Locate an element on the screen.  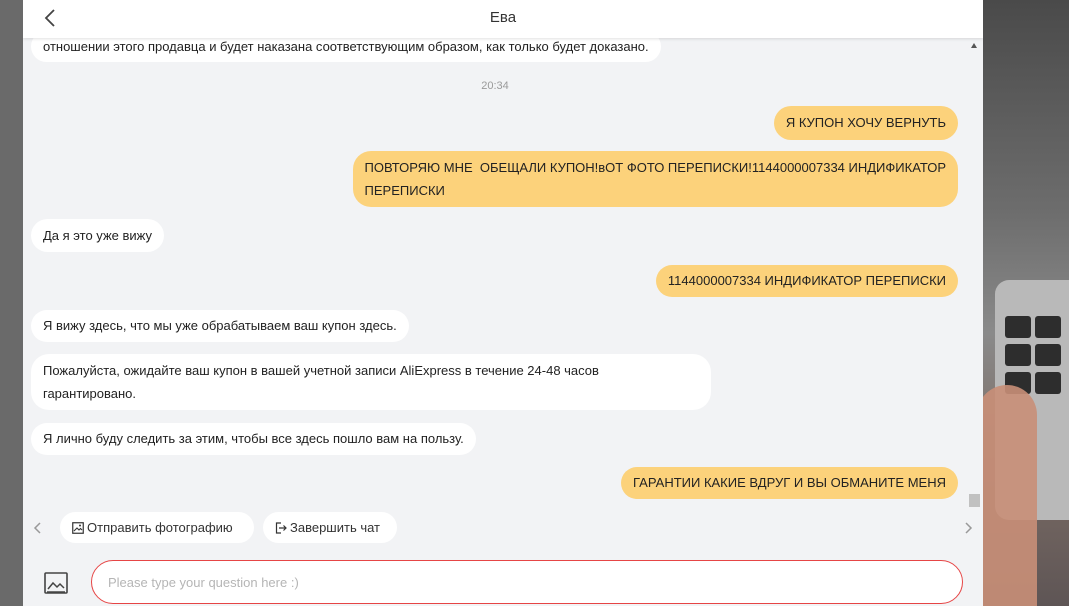
hand-shape is located at coordinates (1010, 495).